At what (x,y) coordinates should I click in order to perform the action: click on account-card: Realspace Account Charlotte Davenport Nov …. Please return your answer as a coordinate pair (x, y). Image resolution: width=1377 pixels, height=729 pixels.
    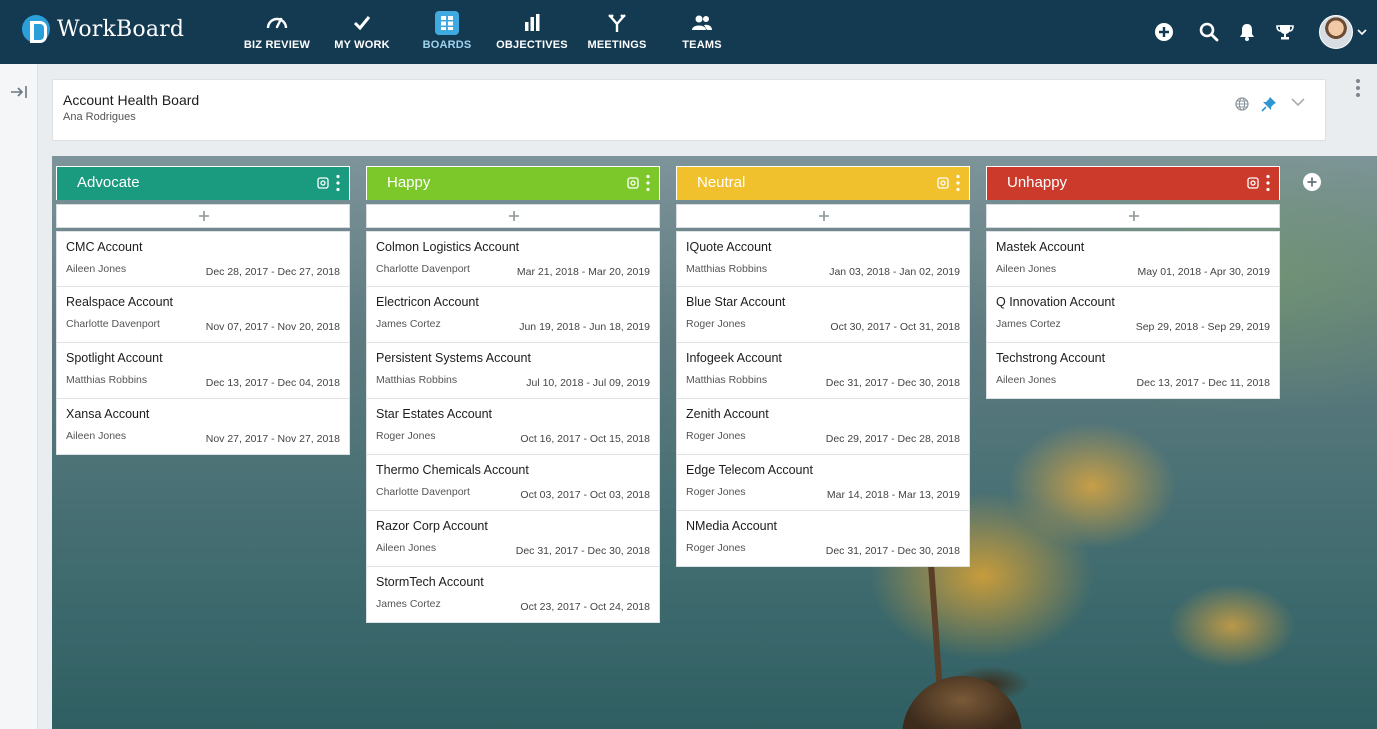
    Looking at the image, I should click on (203, 315).